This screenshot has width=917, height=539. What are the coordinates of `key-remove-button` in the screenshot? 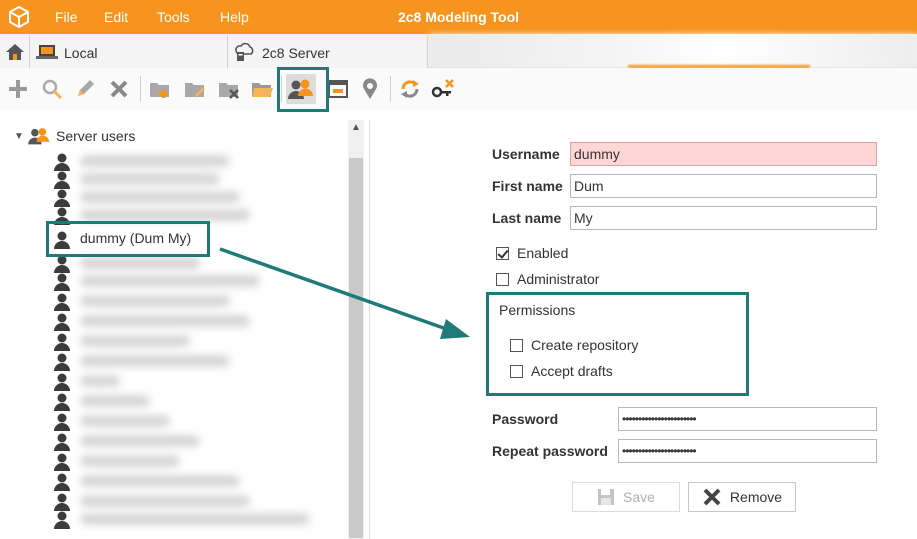 It's located at (443, 89).